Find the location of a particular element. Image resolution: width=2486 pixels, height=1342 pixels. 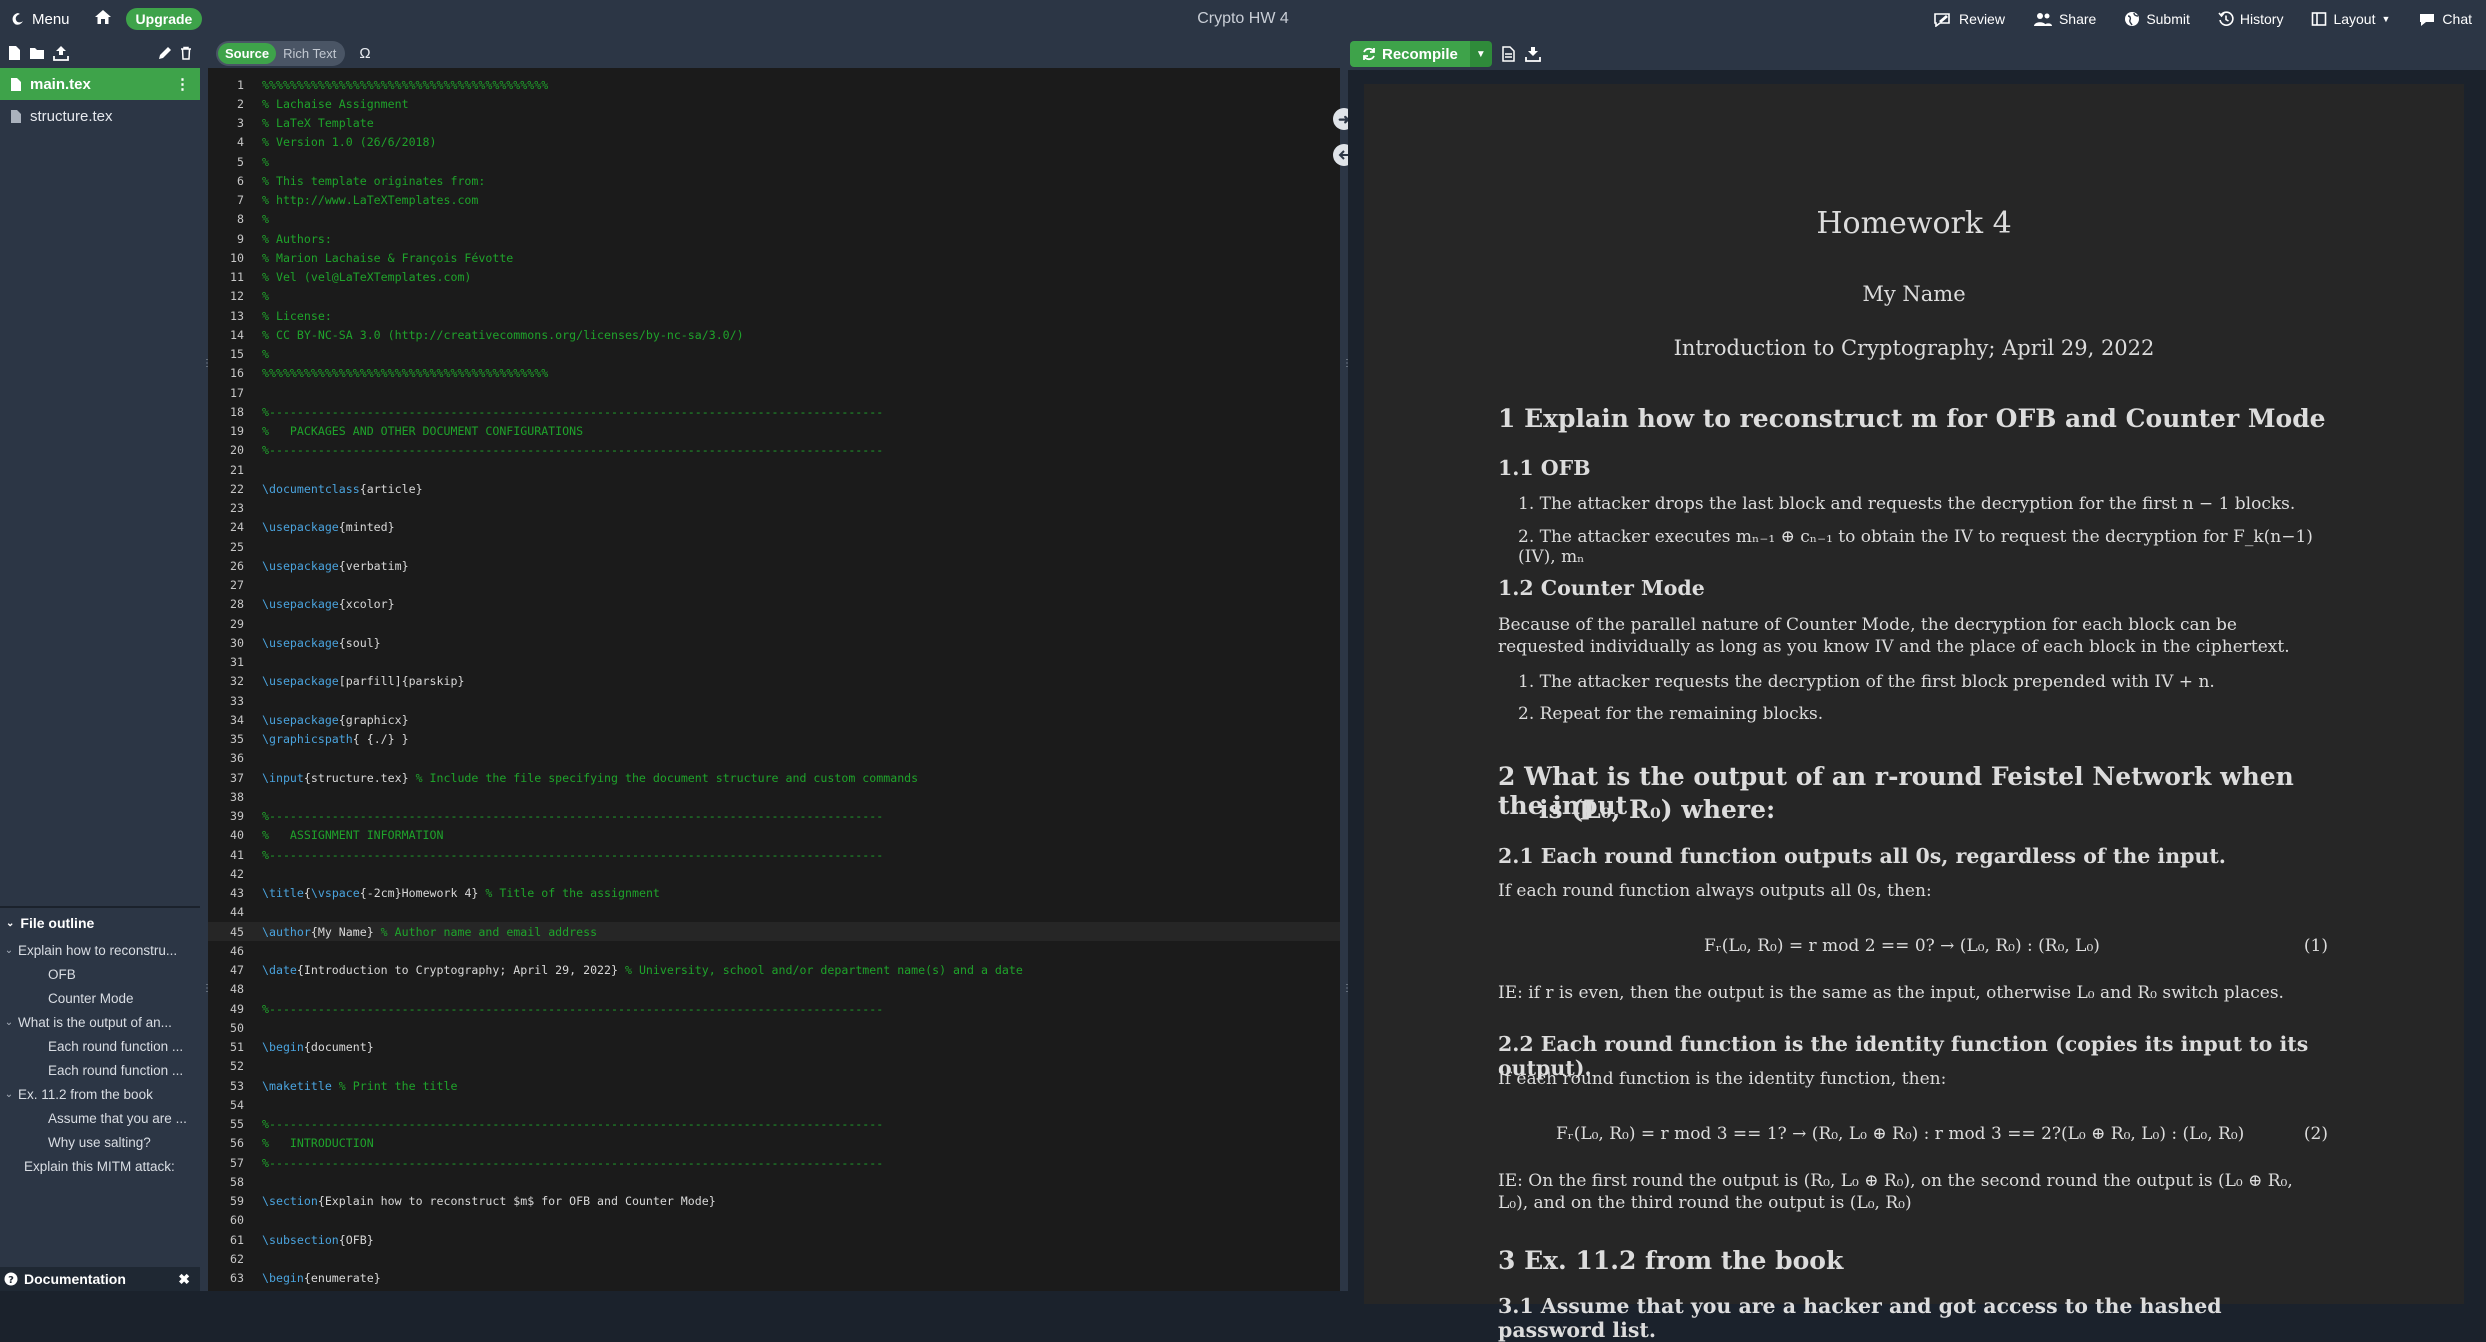

symbol-palette-button: Ω is located at coordinates (364, 53).